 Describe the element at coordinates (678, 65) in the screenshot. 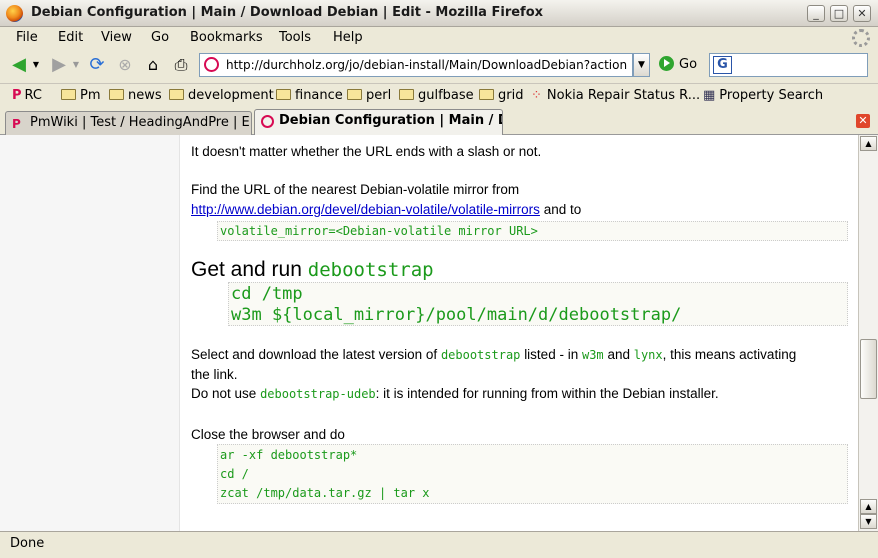

I see `go-button: Go` at that location.